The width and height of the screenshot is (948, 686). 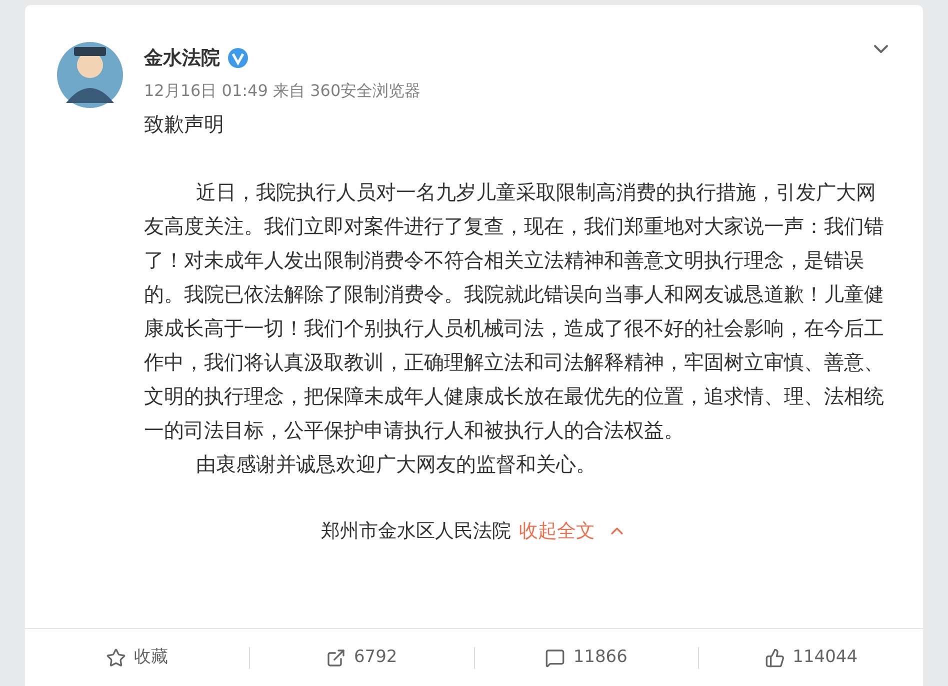 I want to click on comment-icon, so click(x=555, y=658).